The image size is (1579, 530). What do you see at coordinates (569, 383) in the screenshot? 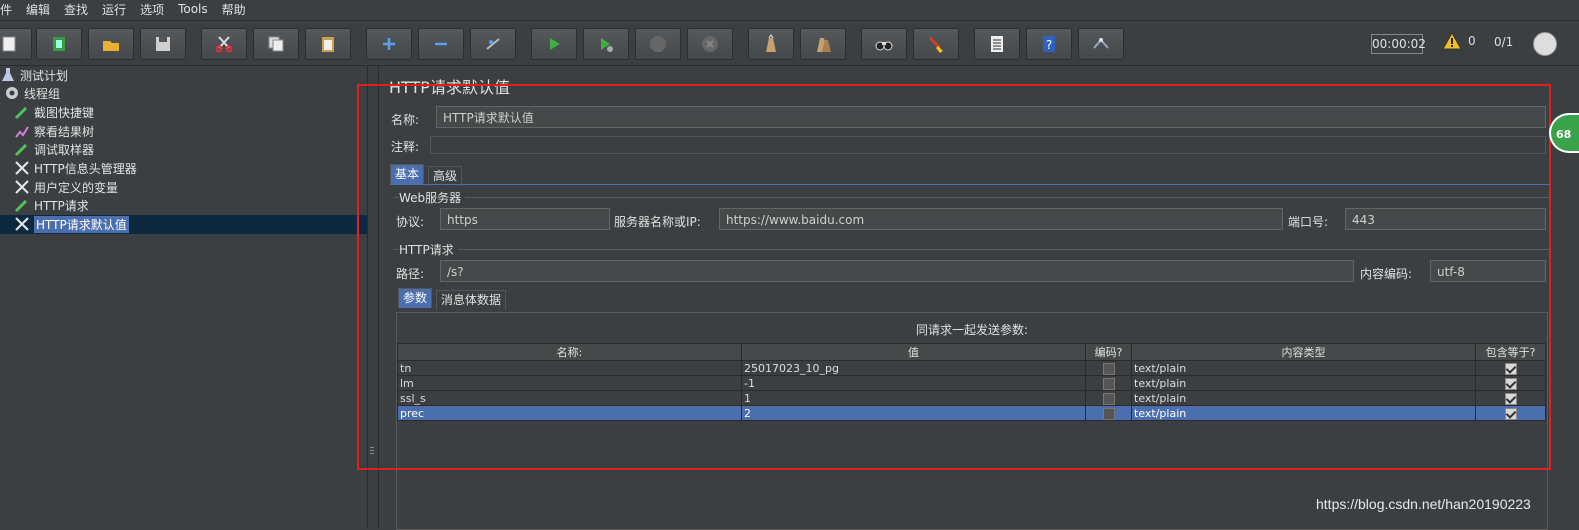
I see `param-name: lm` at bounding box center [569, 383].